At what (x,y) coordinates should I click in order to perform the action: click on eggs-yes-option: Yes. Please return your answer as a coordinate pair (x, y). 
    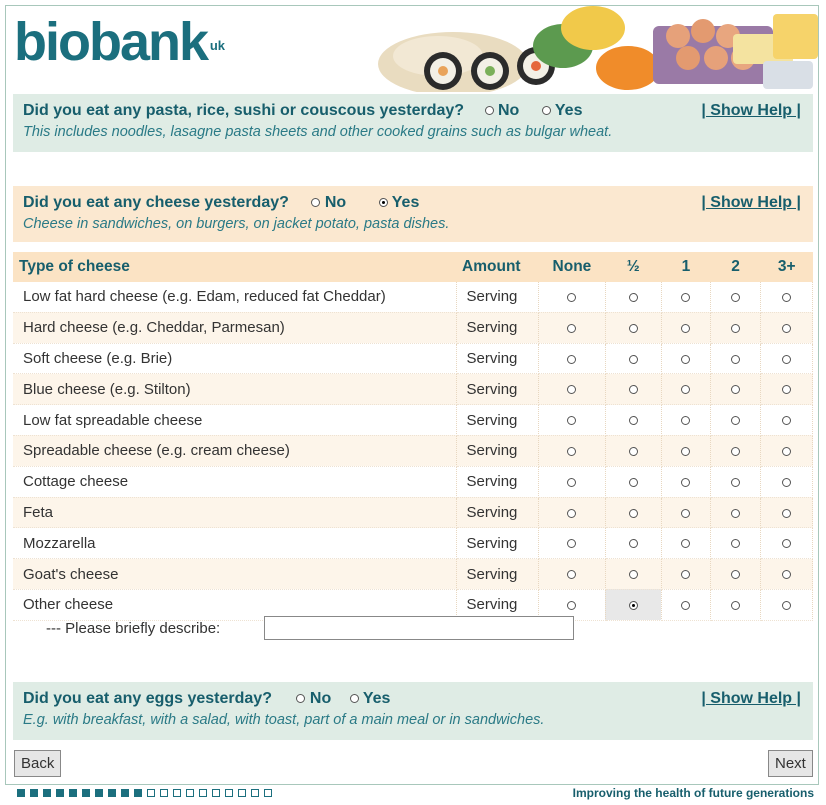
    Looking at the image, I should click on (369, 698).